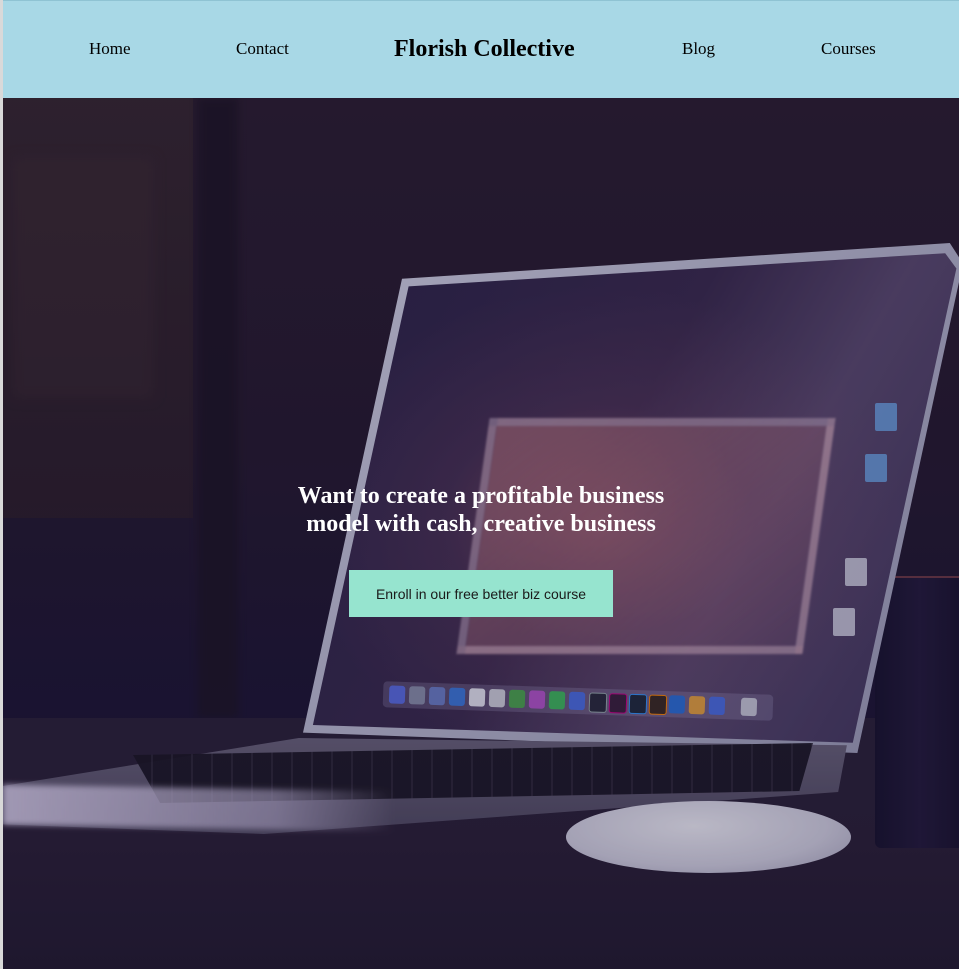 The width and height of the screenshot is (959, 969). I want to click on hero-heading-line: Want to create a profitable business, so click(481, 496).